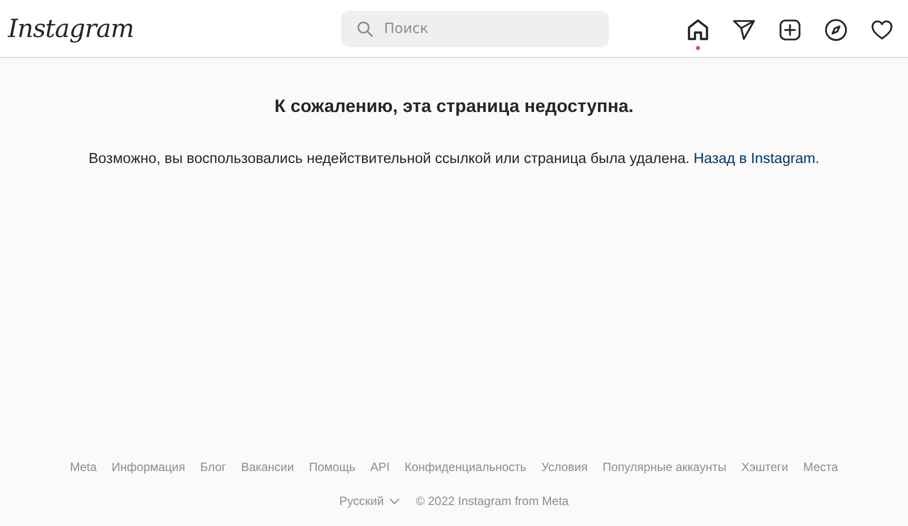  What do you see at coordinates (149, 467) in the screenshot?
I see `footer-link: Информация` at bounding box center [149, 467].